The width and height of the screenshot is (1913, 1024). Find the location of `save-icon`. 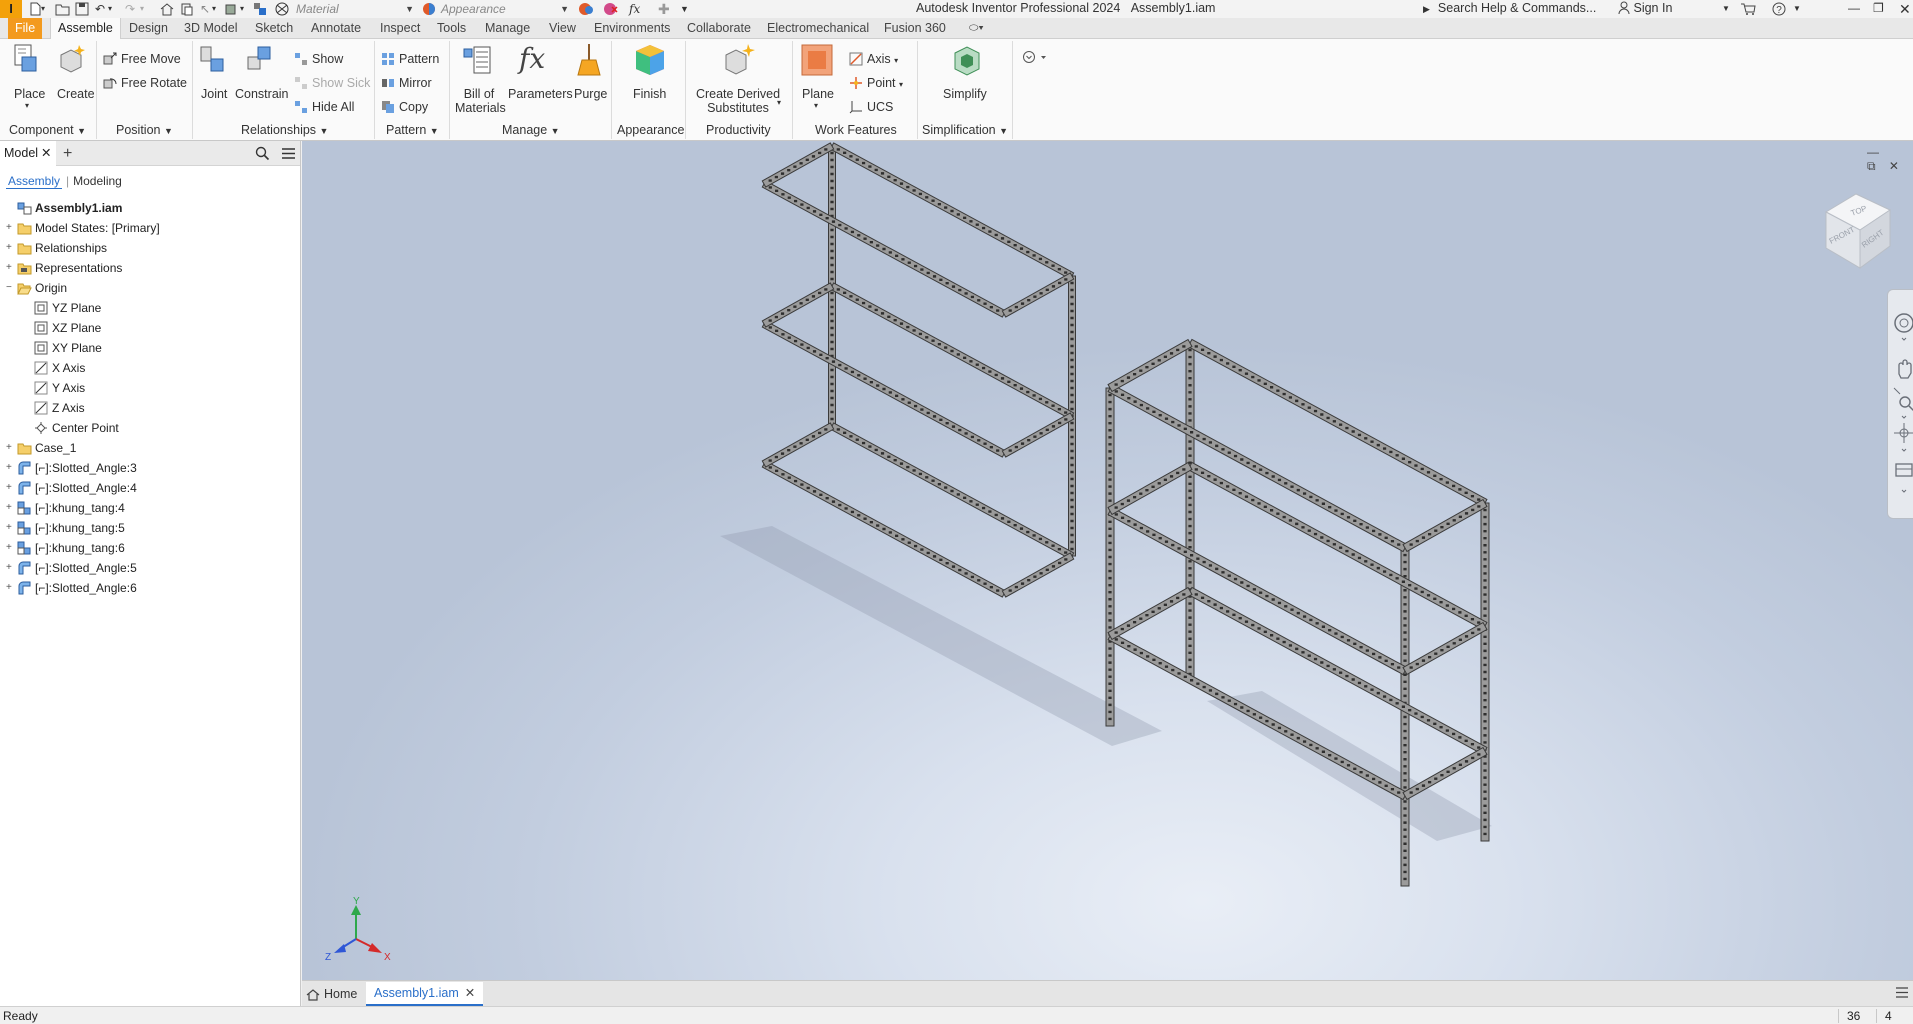

save-icon is located at coordinates (82, 9).